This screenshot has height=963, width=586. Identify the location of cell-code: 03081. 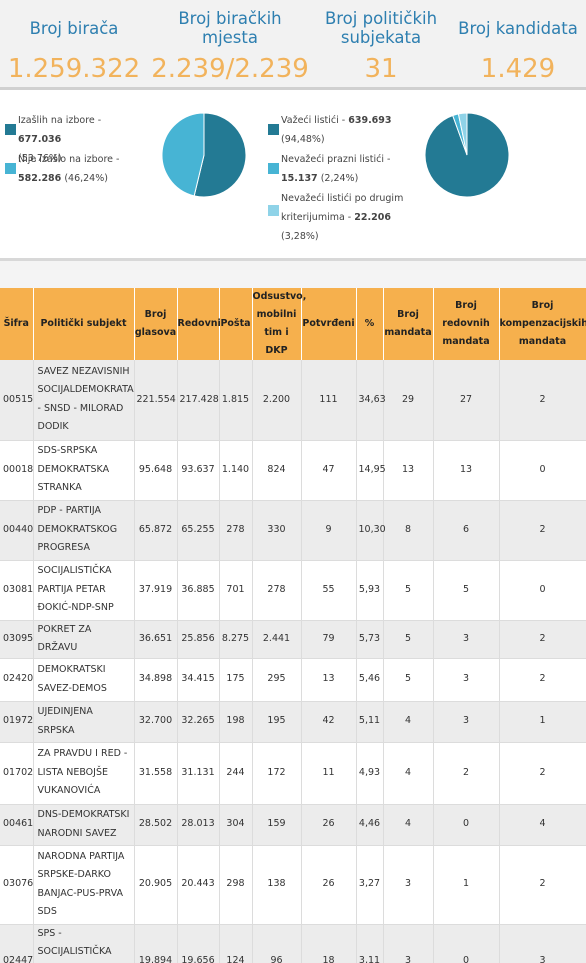
(17, 590).